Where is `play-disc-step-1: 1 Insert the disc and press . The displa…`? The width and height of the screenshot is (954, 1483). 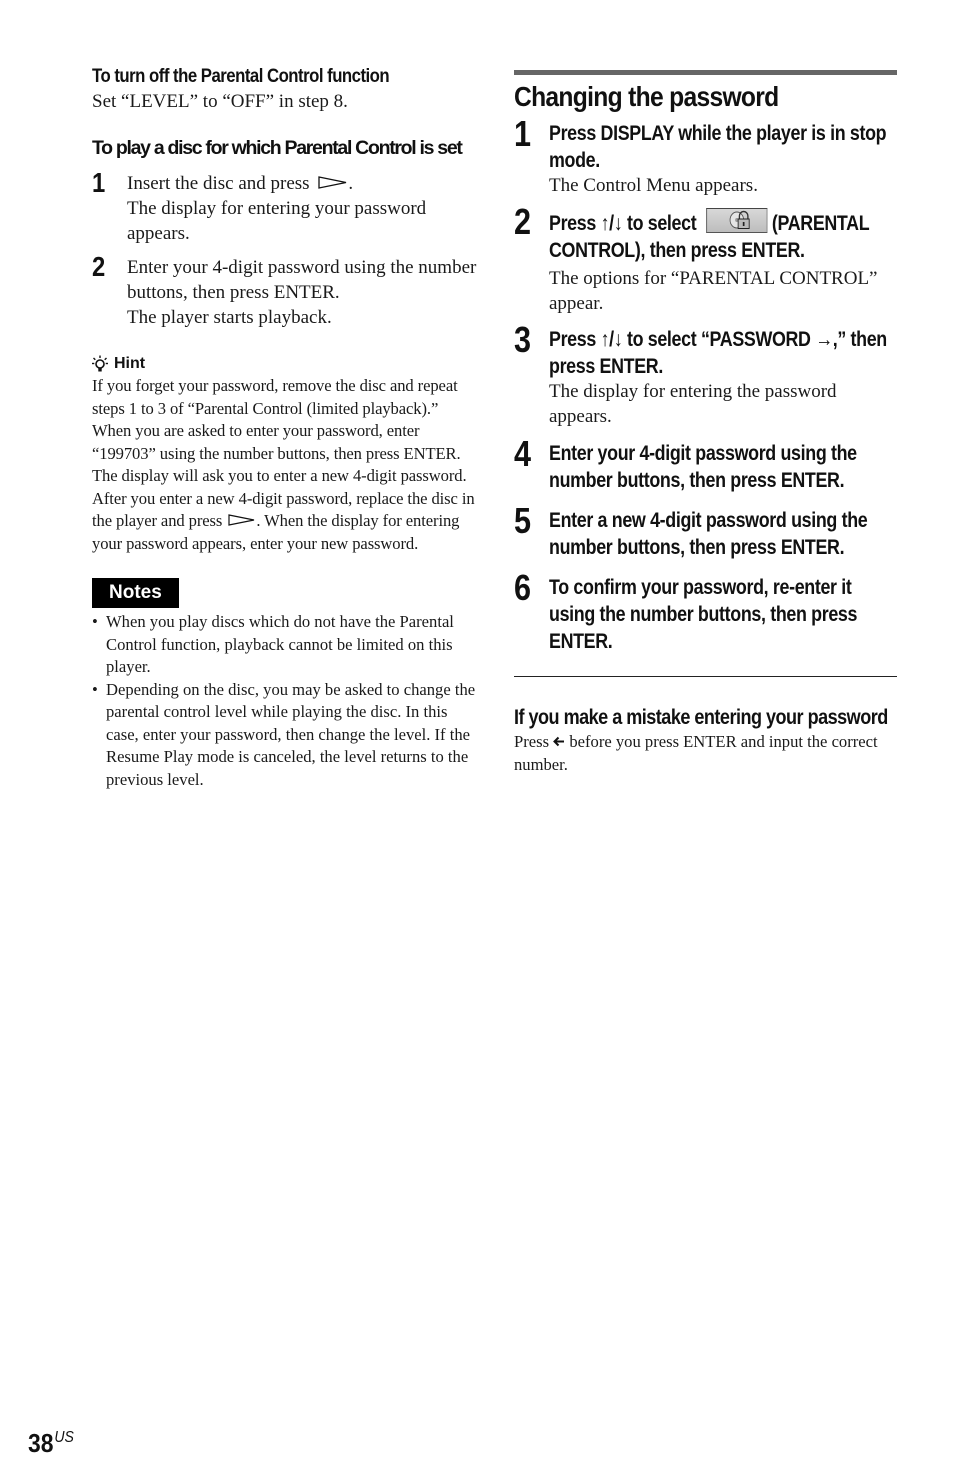
play-disc-step-1: 1 Insert the disc and press . The displa… is located at coordinates (284, 206).